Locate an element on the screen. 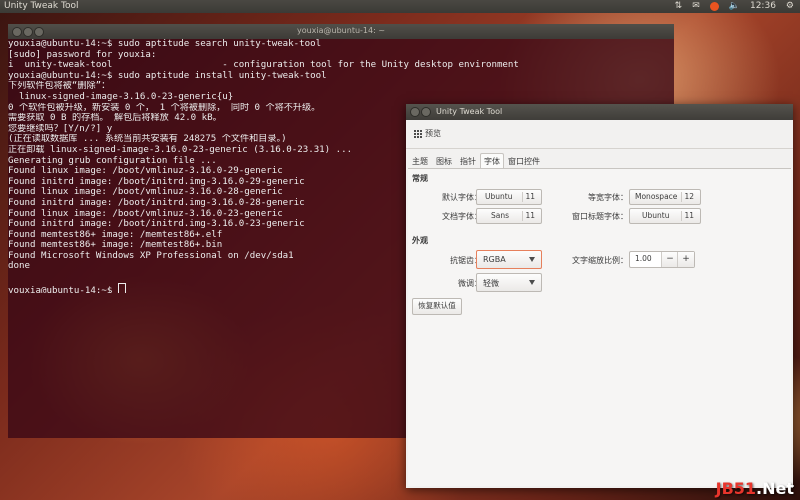 This screenshot has width=800, height=500. close-icon is located at coordinates (415, 112).